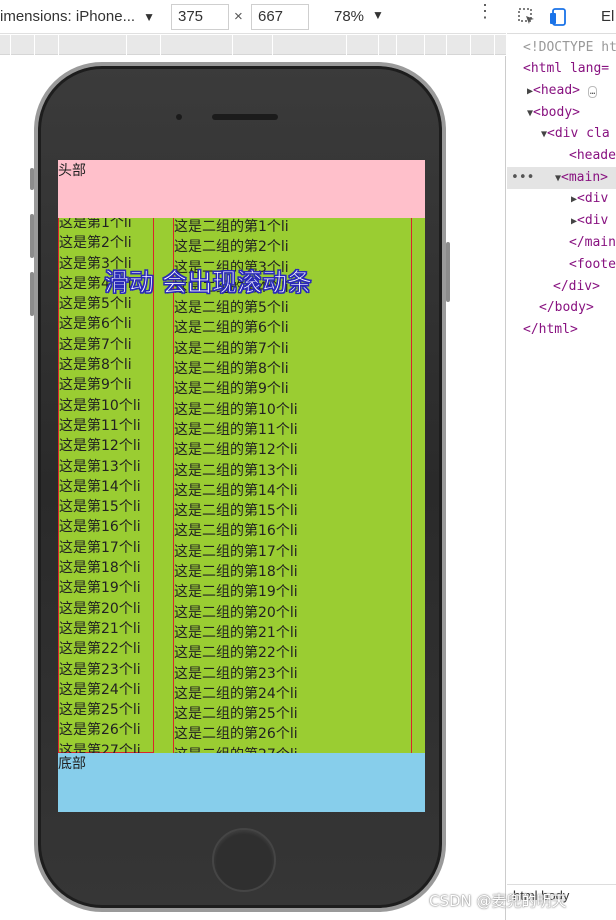  What do you see at coordinates (522, 178) in the screenshot?
I see `more-dots-icon: •••` at bounding box center [522, 178].